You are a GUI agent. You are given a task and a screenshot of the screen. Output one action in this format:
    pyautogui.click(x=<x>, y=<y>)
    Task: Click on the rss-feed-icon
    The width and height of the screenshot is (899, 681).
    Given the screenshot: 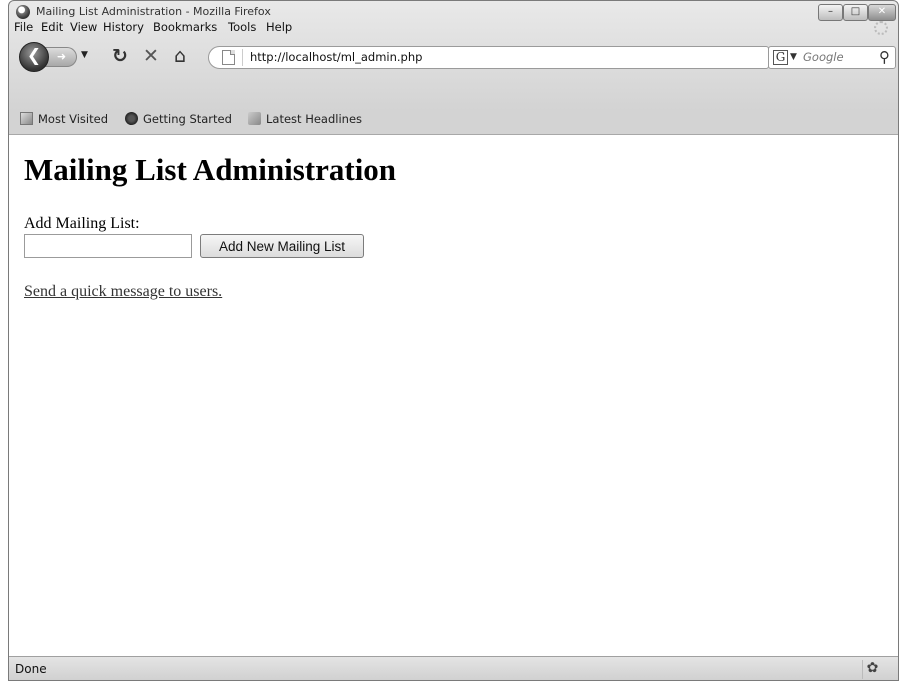 What is the action you would take?
    pyautogui.click(x=254, y=118)
    